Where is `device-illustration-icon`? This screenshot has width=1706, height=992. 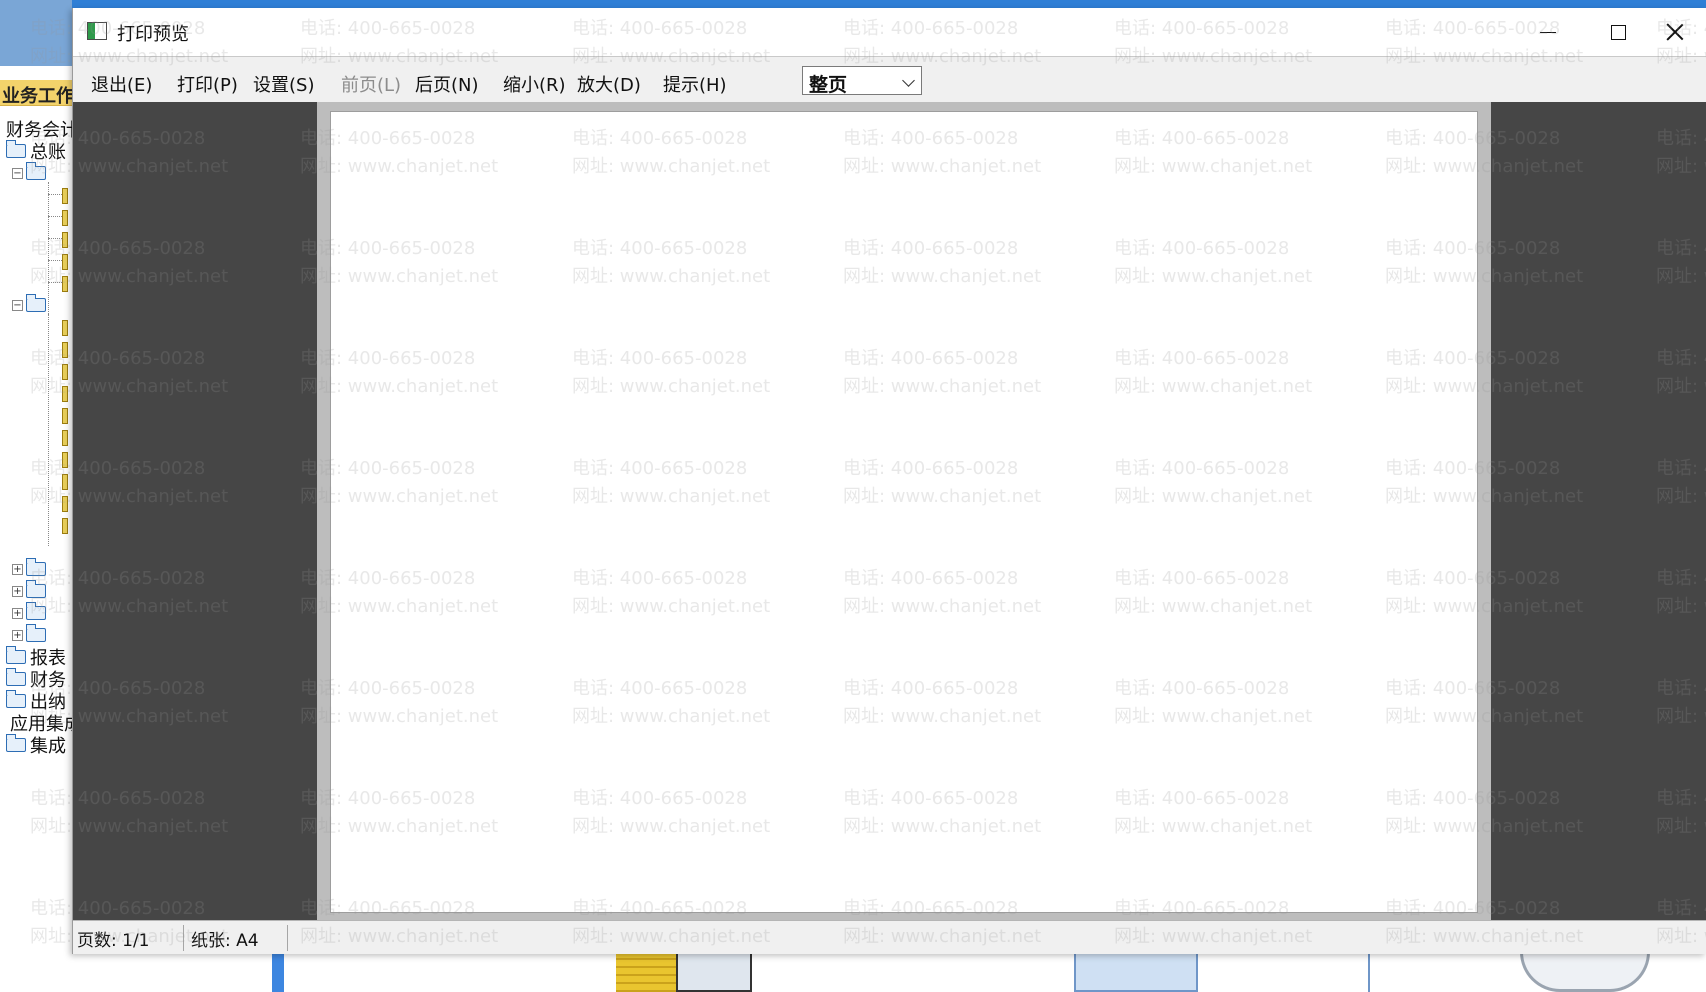 device-illustration-icon is located at coordinates (1585, 972).